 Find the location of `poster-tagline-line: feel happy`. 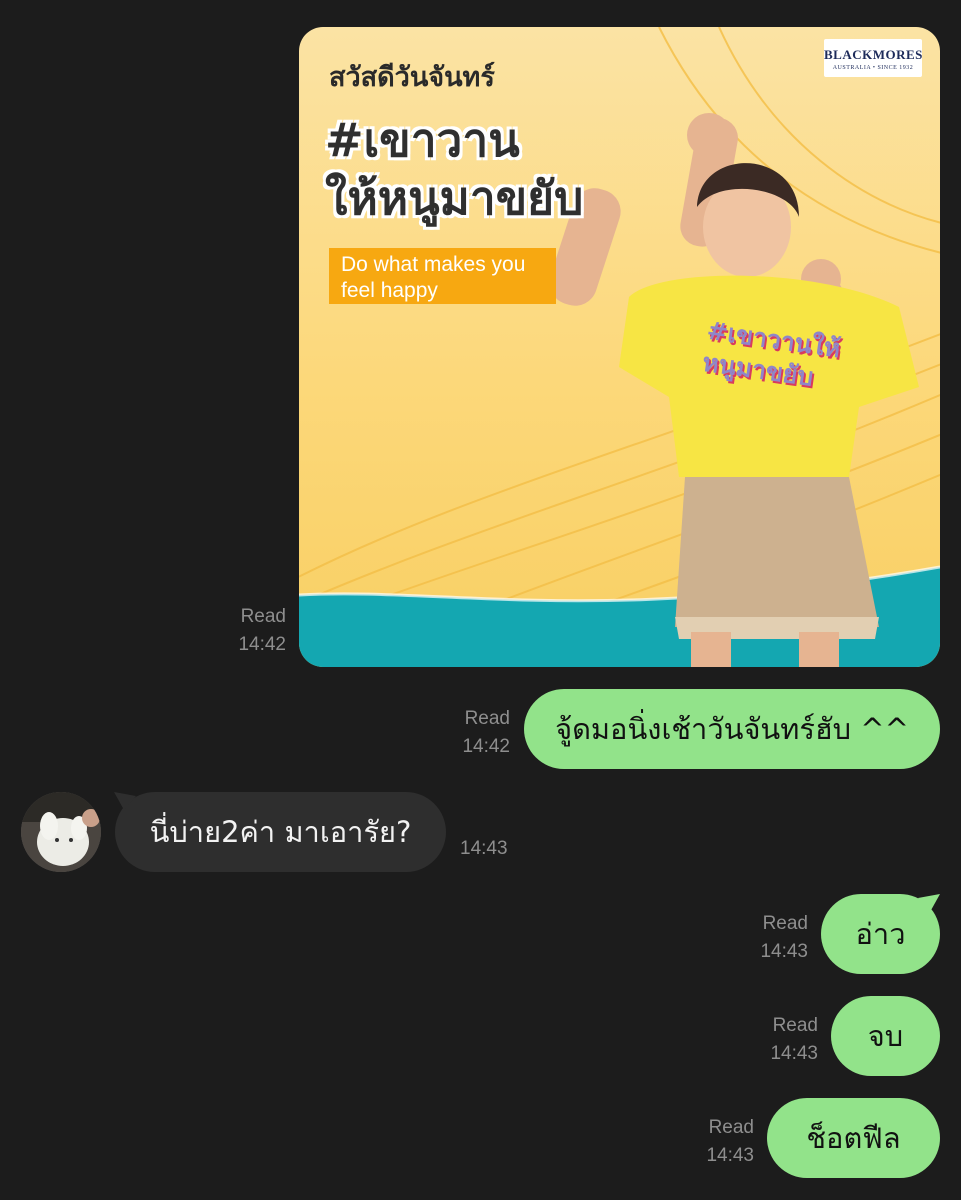

poster-tagline-line: feel happy is located at coordinates (389, 290).